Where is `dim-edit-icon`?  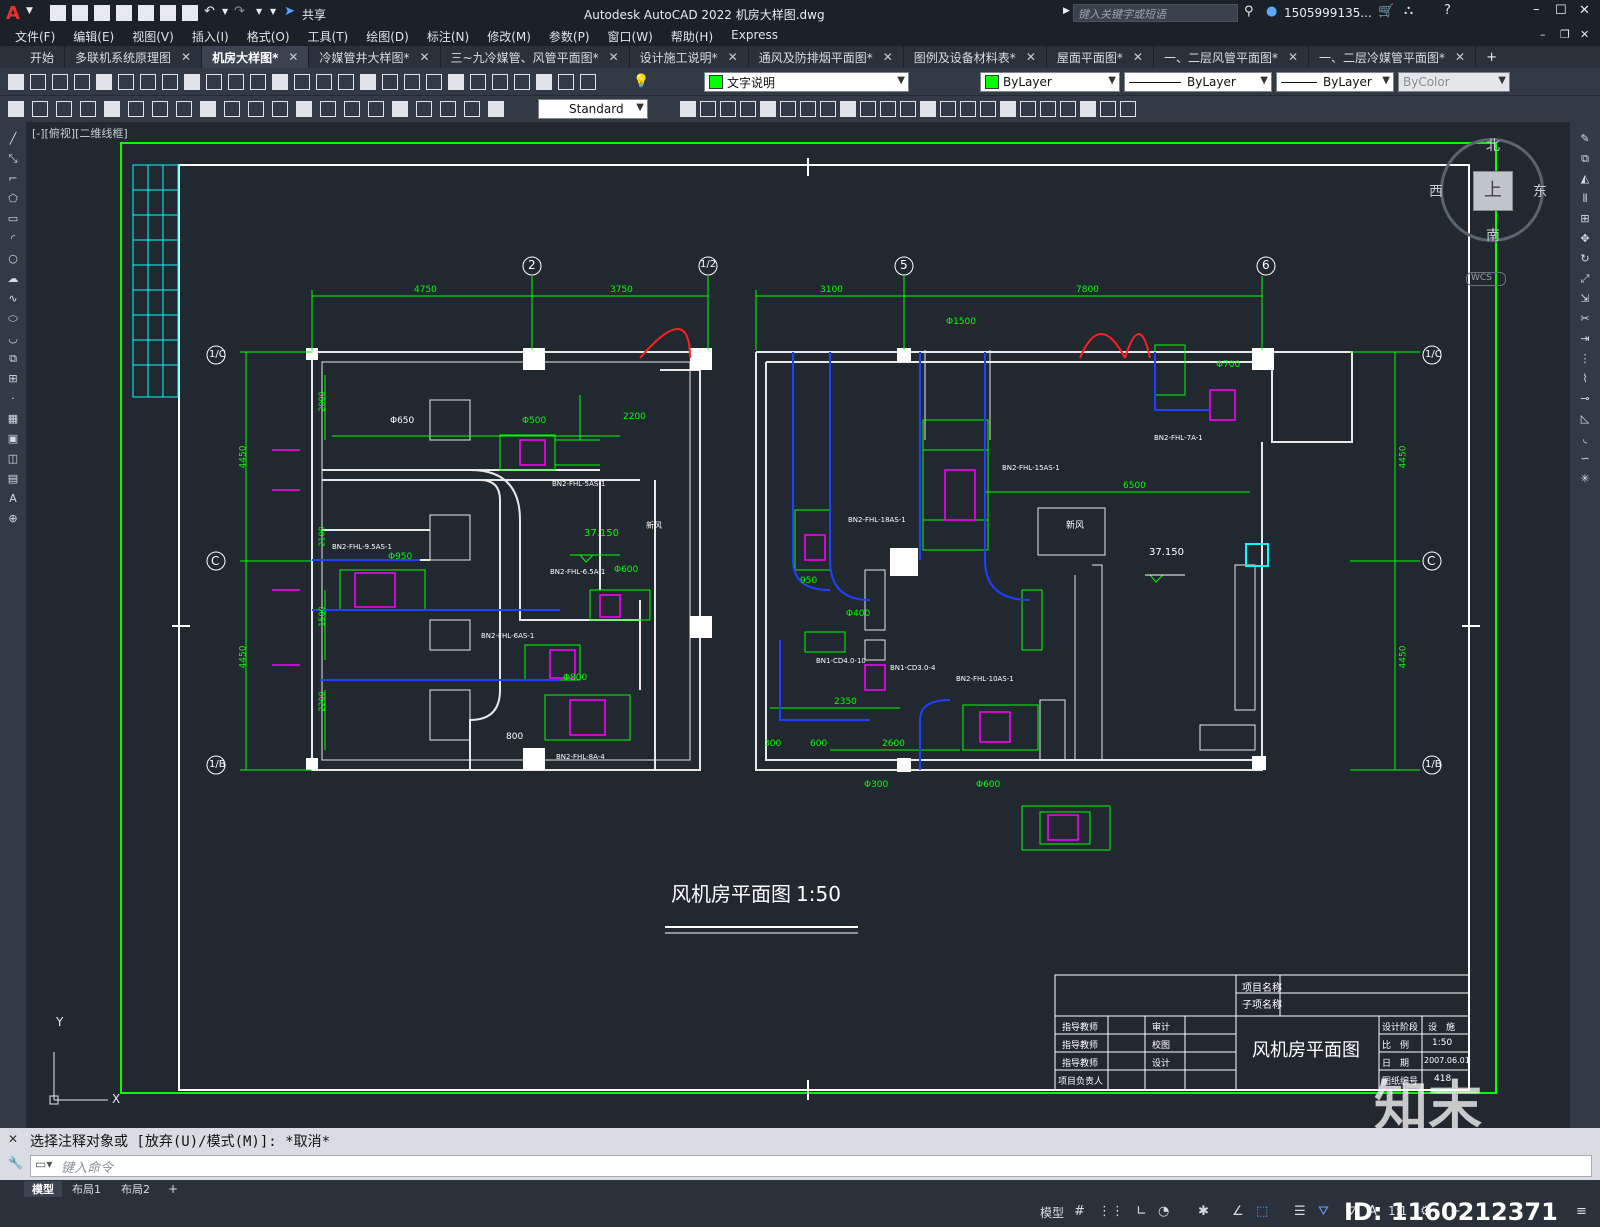 dim-edit-icon is located at coordinates (424, 109).